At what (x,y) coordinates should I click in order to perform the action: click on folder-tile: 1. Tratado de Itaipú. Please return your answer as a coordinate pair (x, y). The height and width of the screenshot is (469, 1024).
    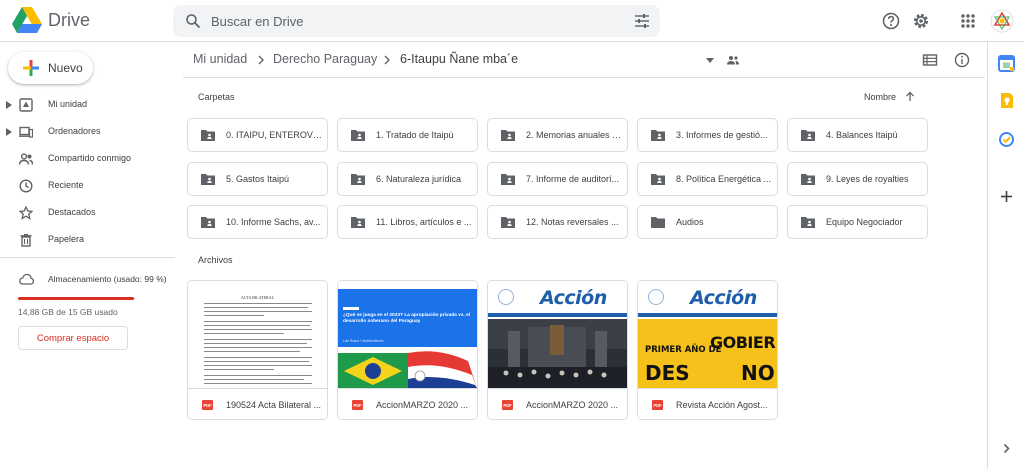
    Looking at the image, I should click on (407, 135).